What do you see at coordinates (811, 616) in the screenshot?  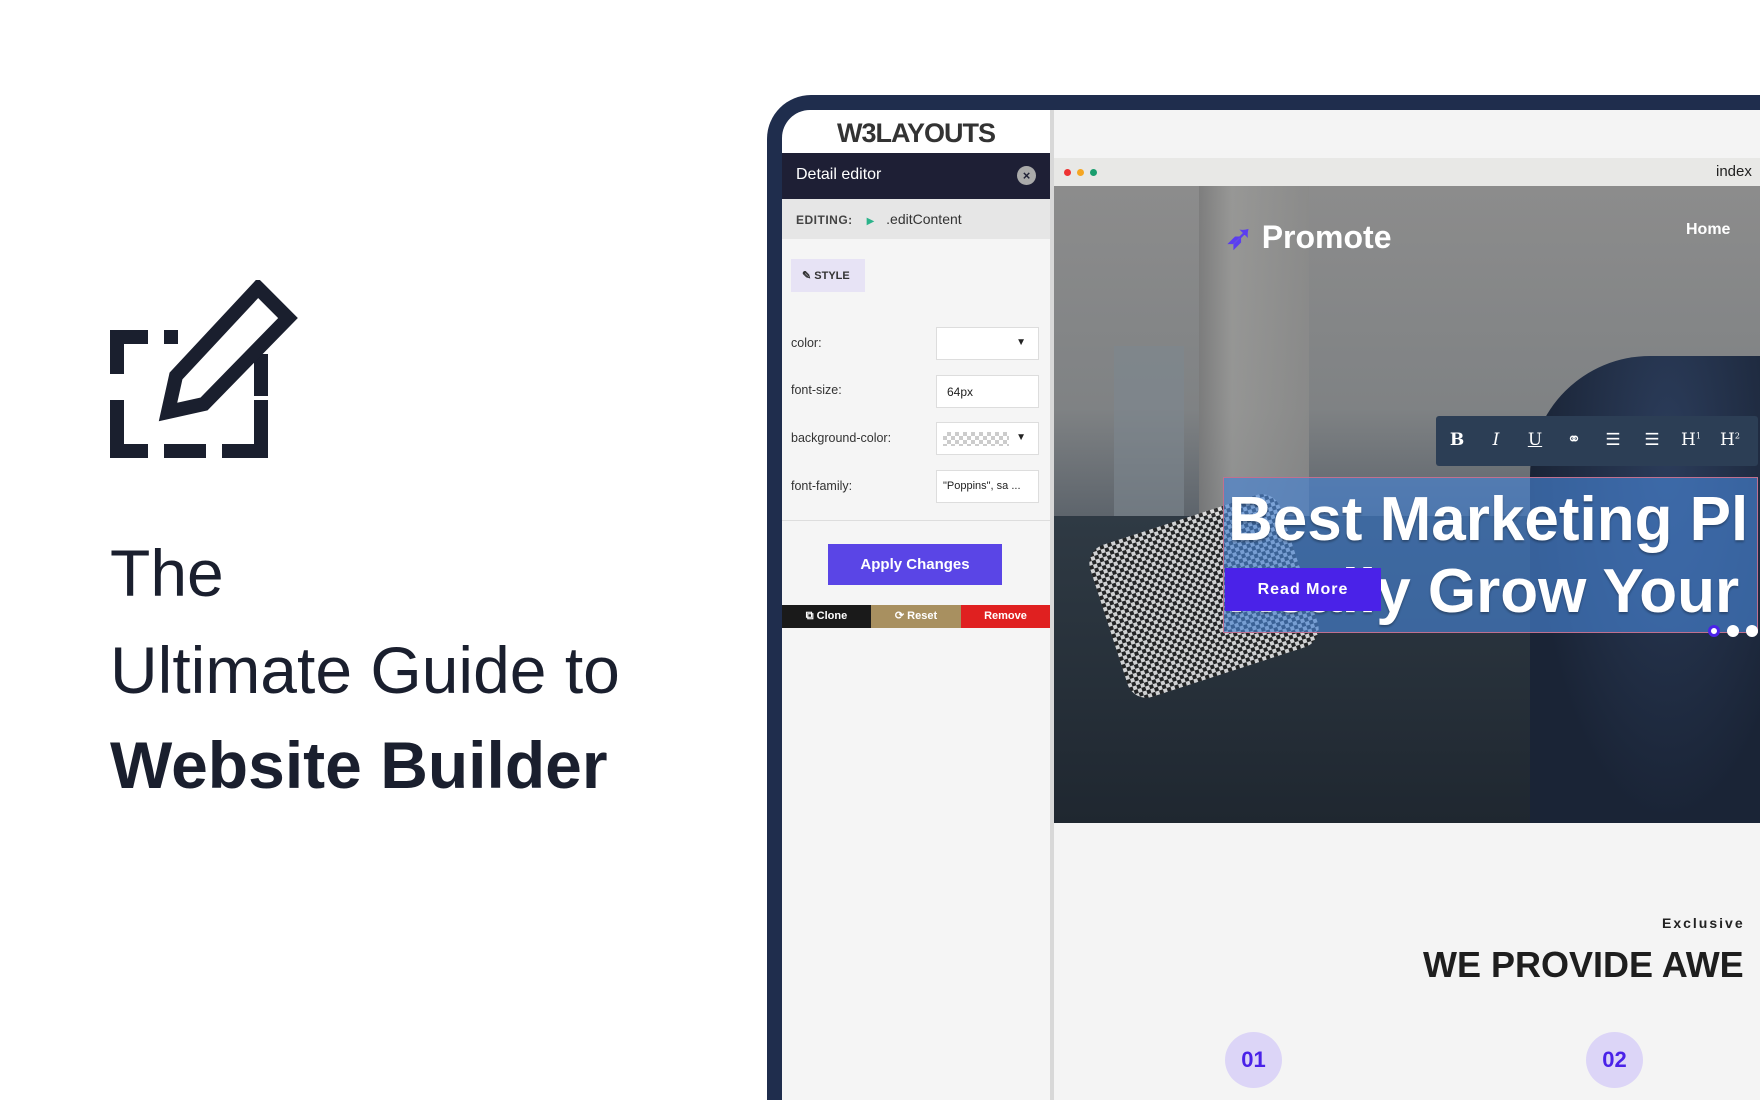 I see `clone-icon: ⧉` at bounding box center [811, 616].